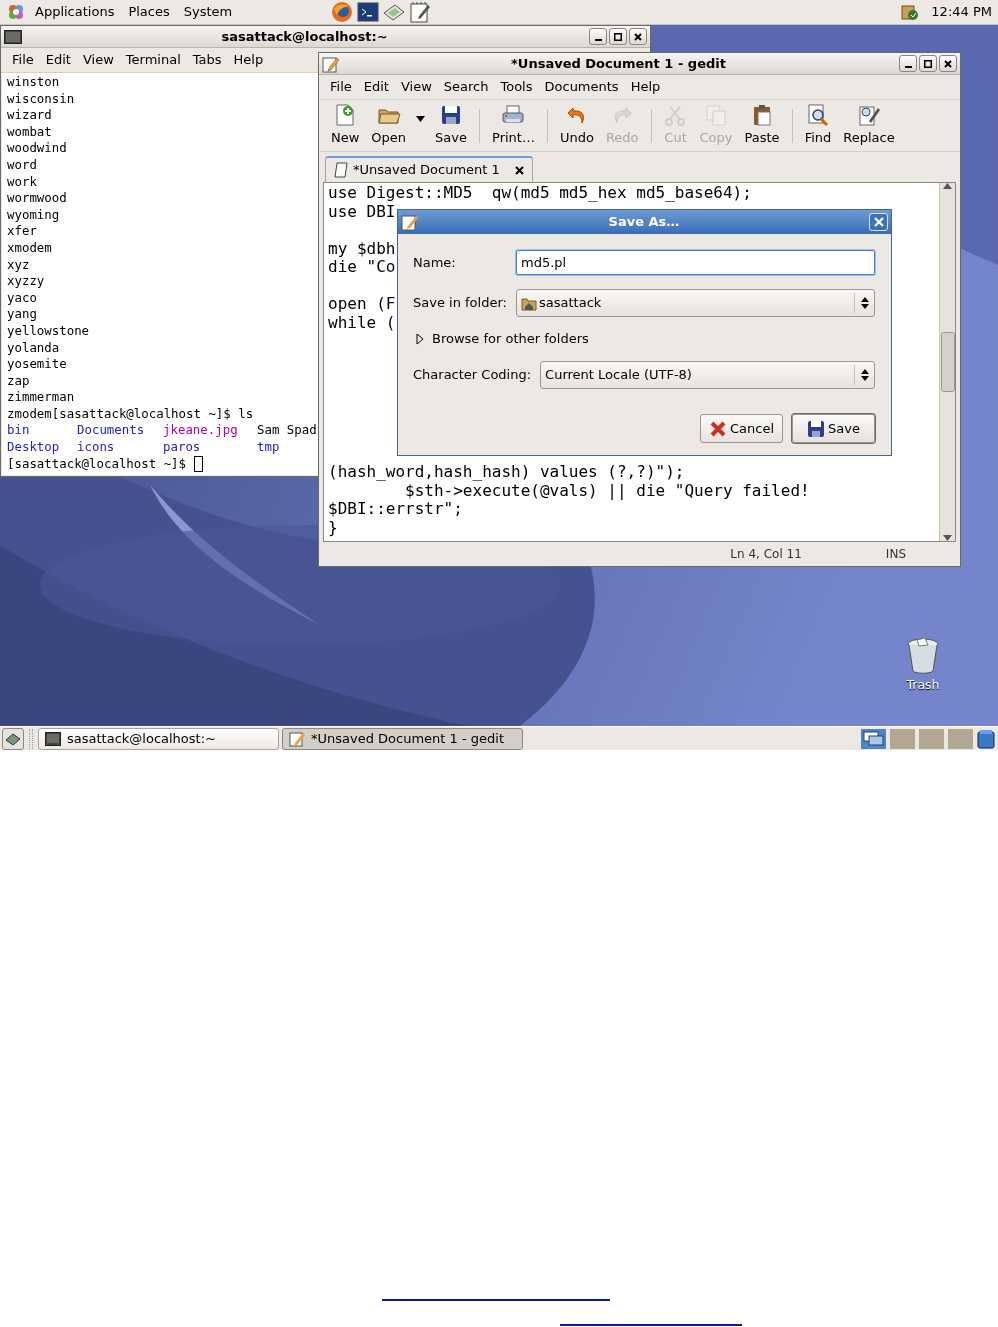  Describe the element at coordinates (817, 115) in the screenshot. I see `magnifier-icon` at that location.